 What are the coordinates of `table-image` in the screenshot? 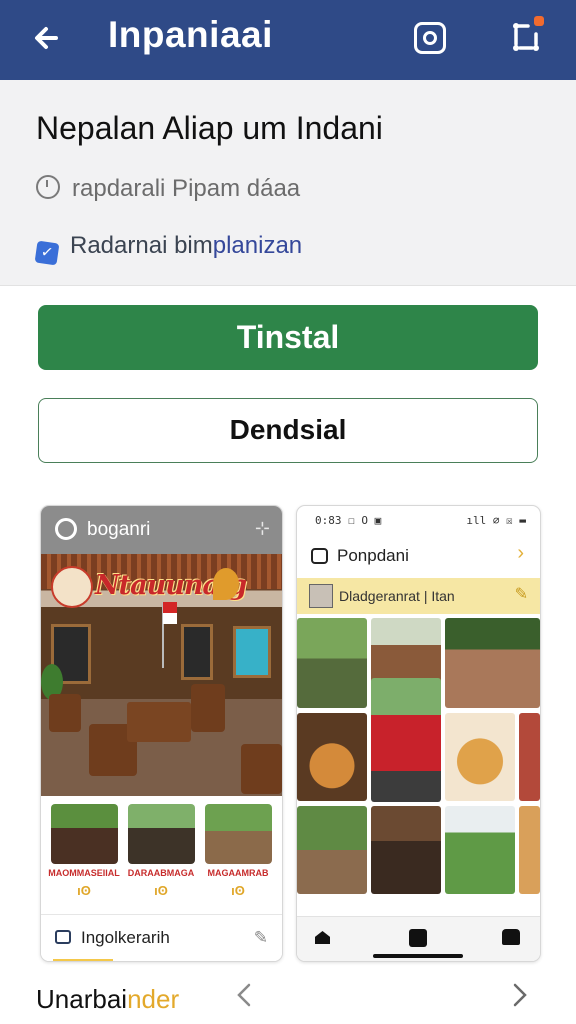 It's located at (159, 722).